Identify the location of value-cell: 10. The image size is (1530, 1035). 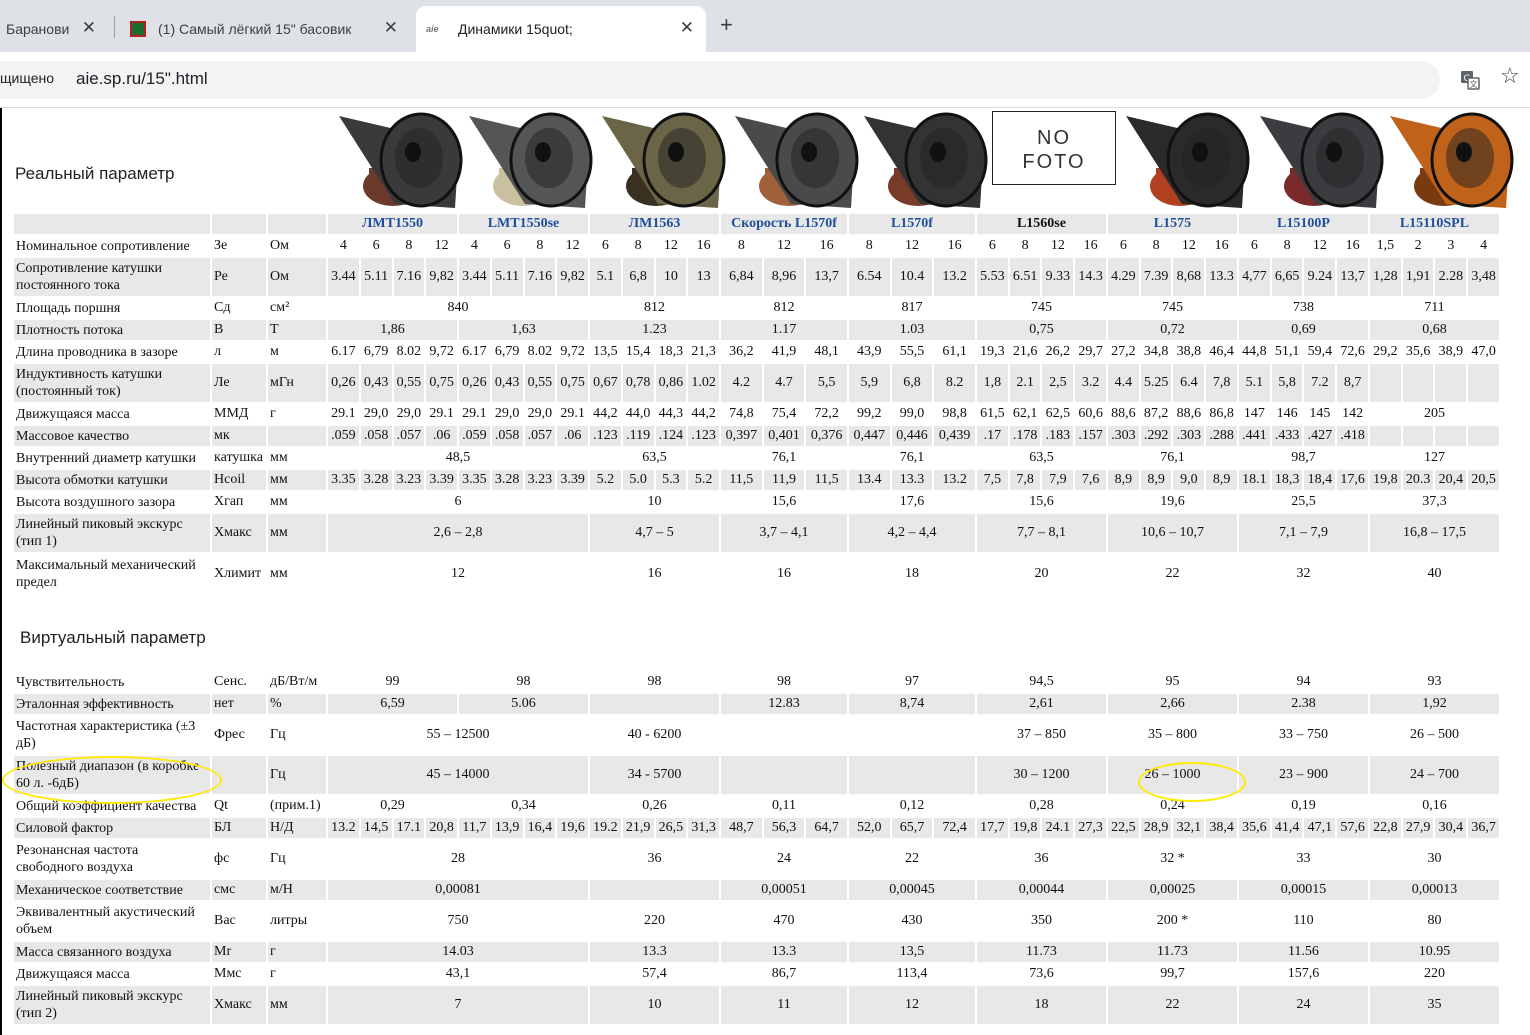
(654, 1005).